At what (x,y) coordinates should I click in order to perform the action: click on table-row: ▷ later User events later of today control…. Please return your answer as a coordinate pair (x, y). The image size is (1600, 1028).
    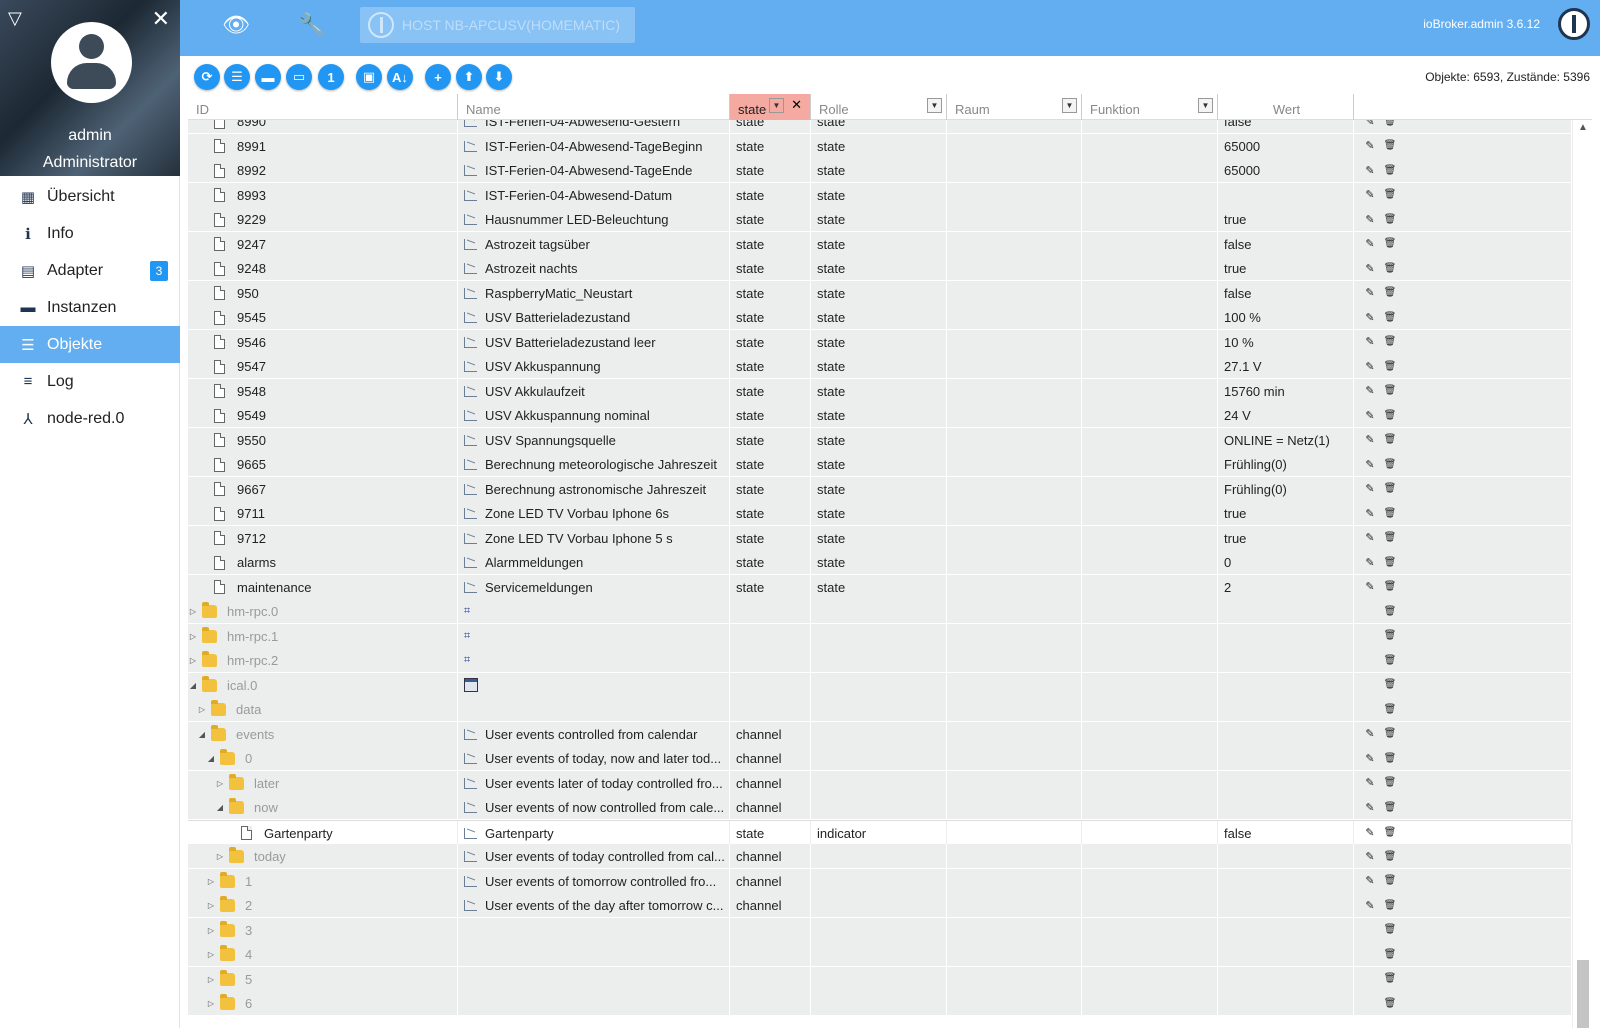
    Looking at the image, I should click on (880, 783).